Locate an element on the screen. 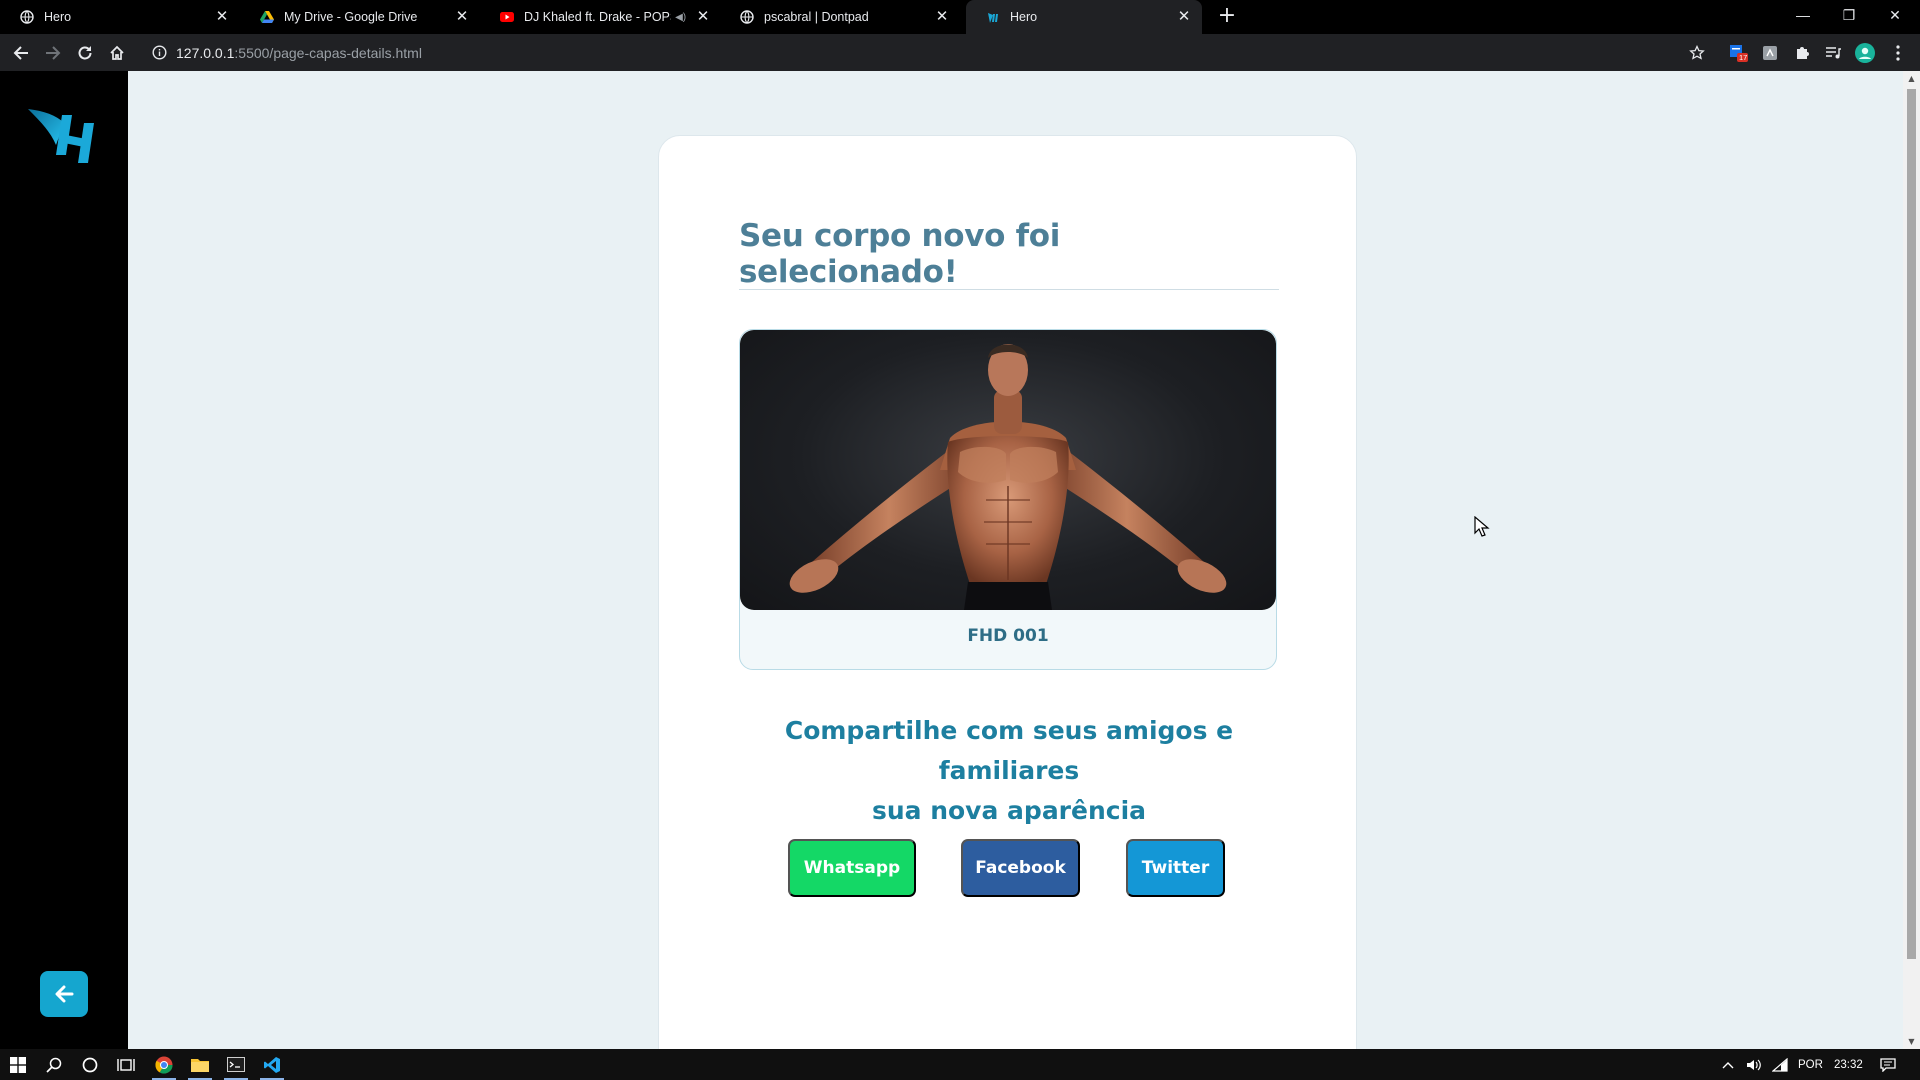  product-code: FHD 001 is located at coordinates (1008, 636).